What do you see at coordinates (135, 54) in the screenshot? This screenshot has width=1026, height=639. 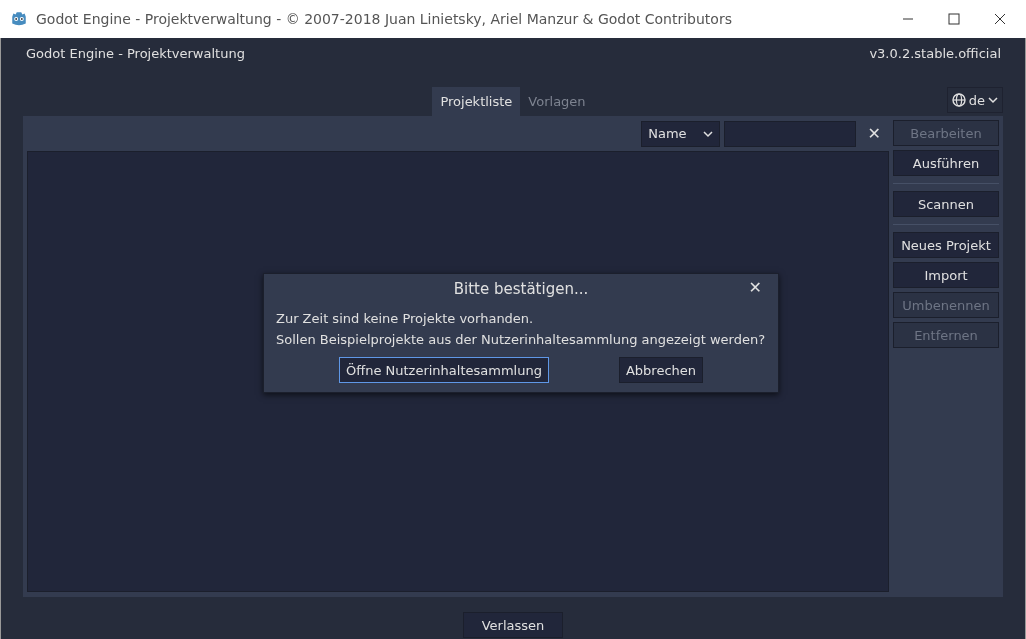 I see `app-title: Godot Engine - Projektverwaltung` at bounding box center [135, 54].